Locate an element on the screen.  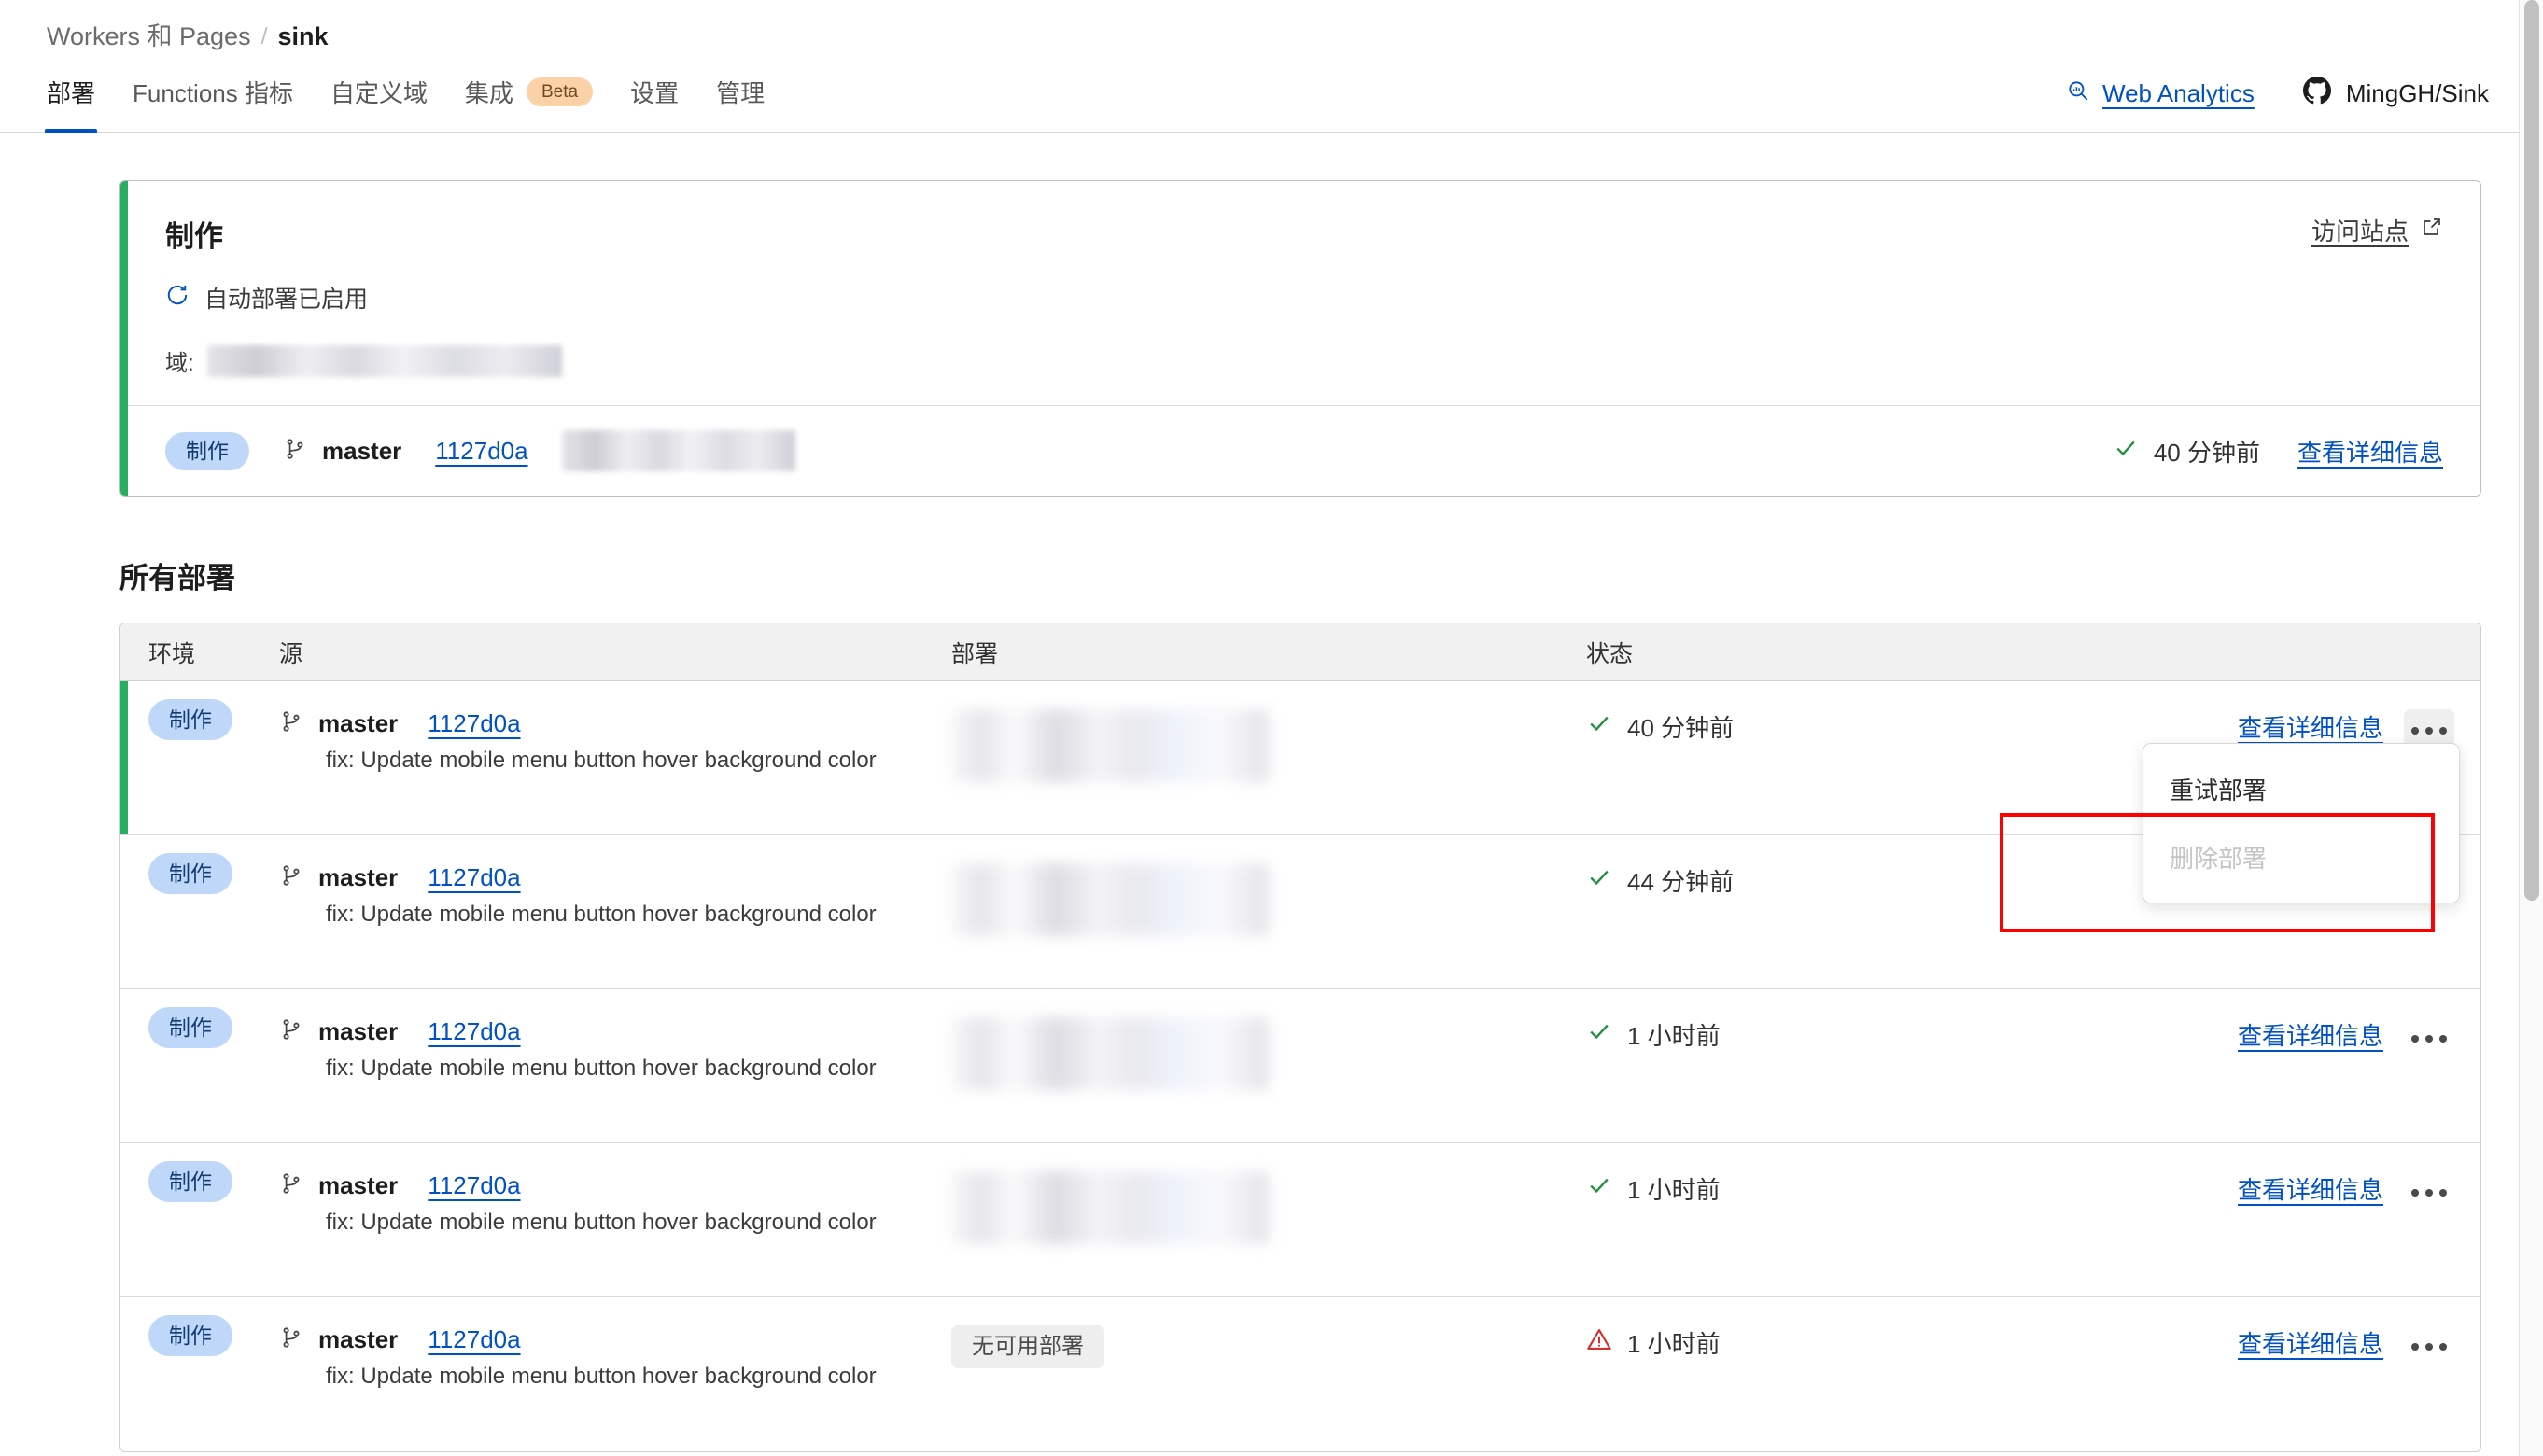
menu-item-retry-deployment: 重试部署 is located at coordinates (2301, 789).